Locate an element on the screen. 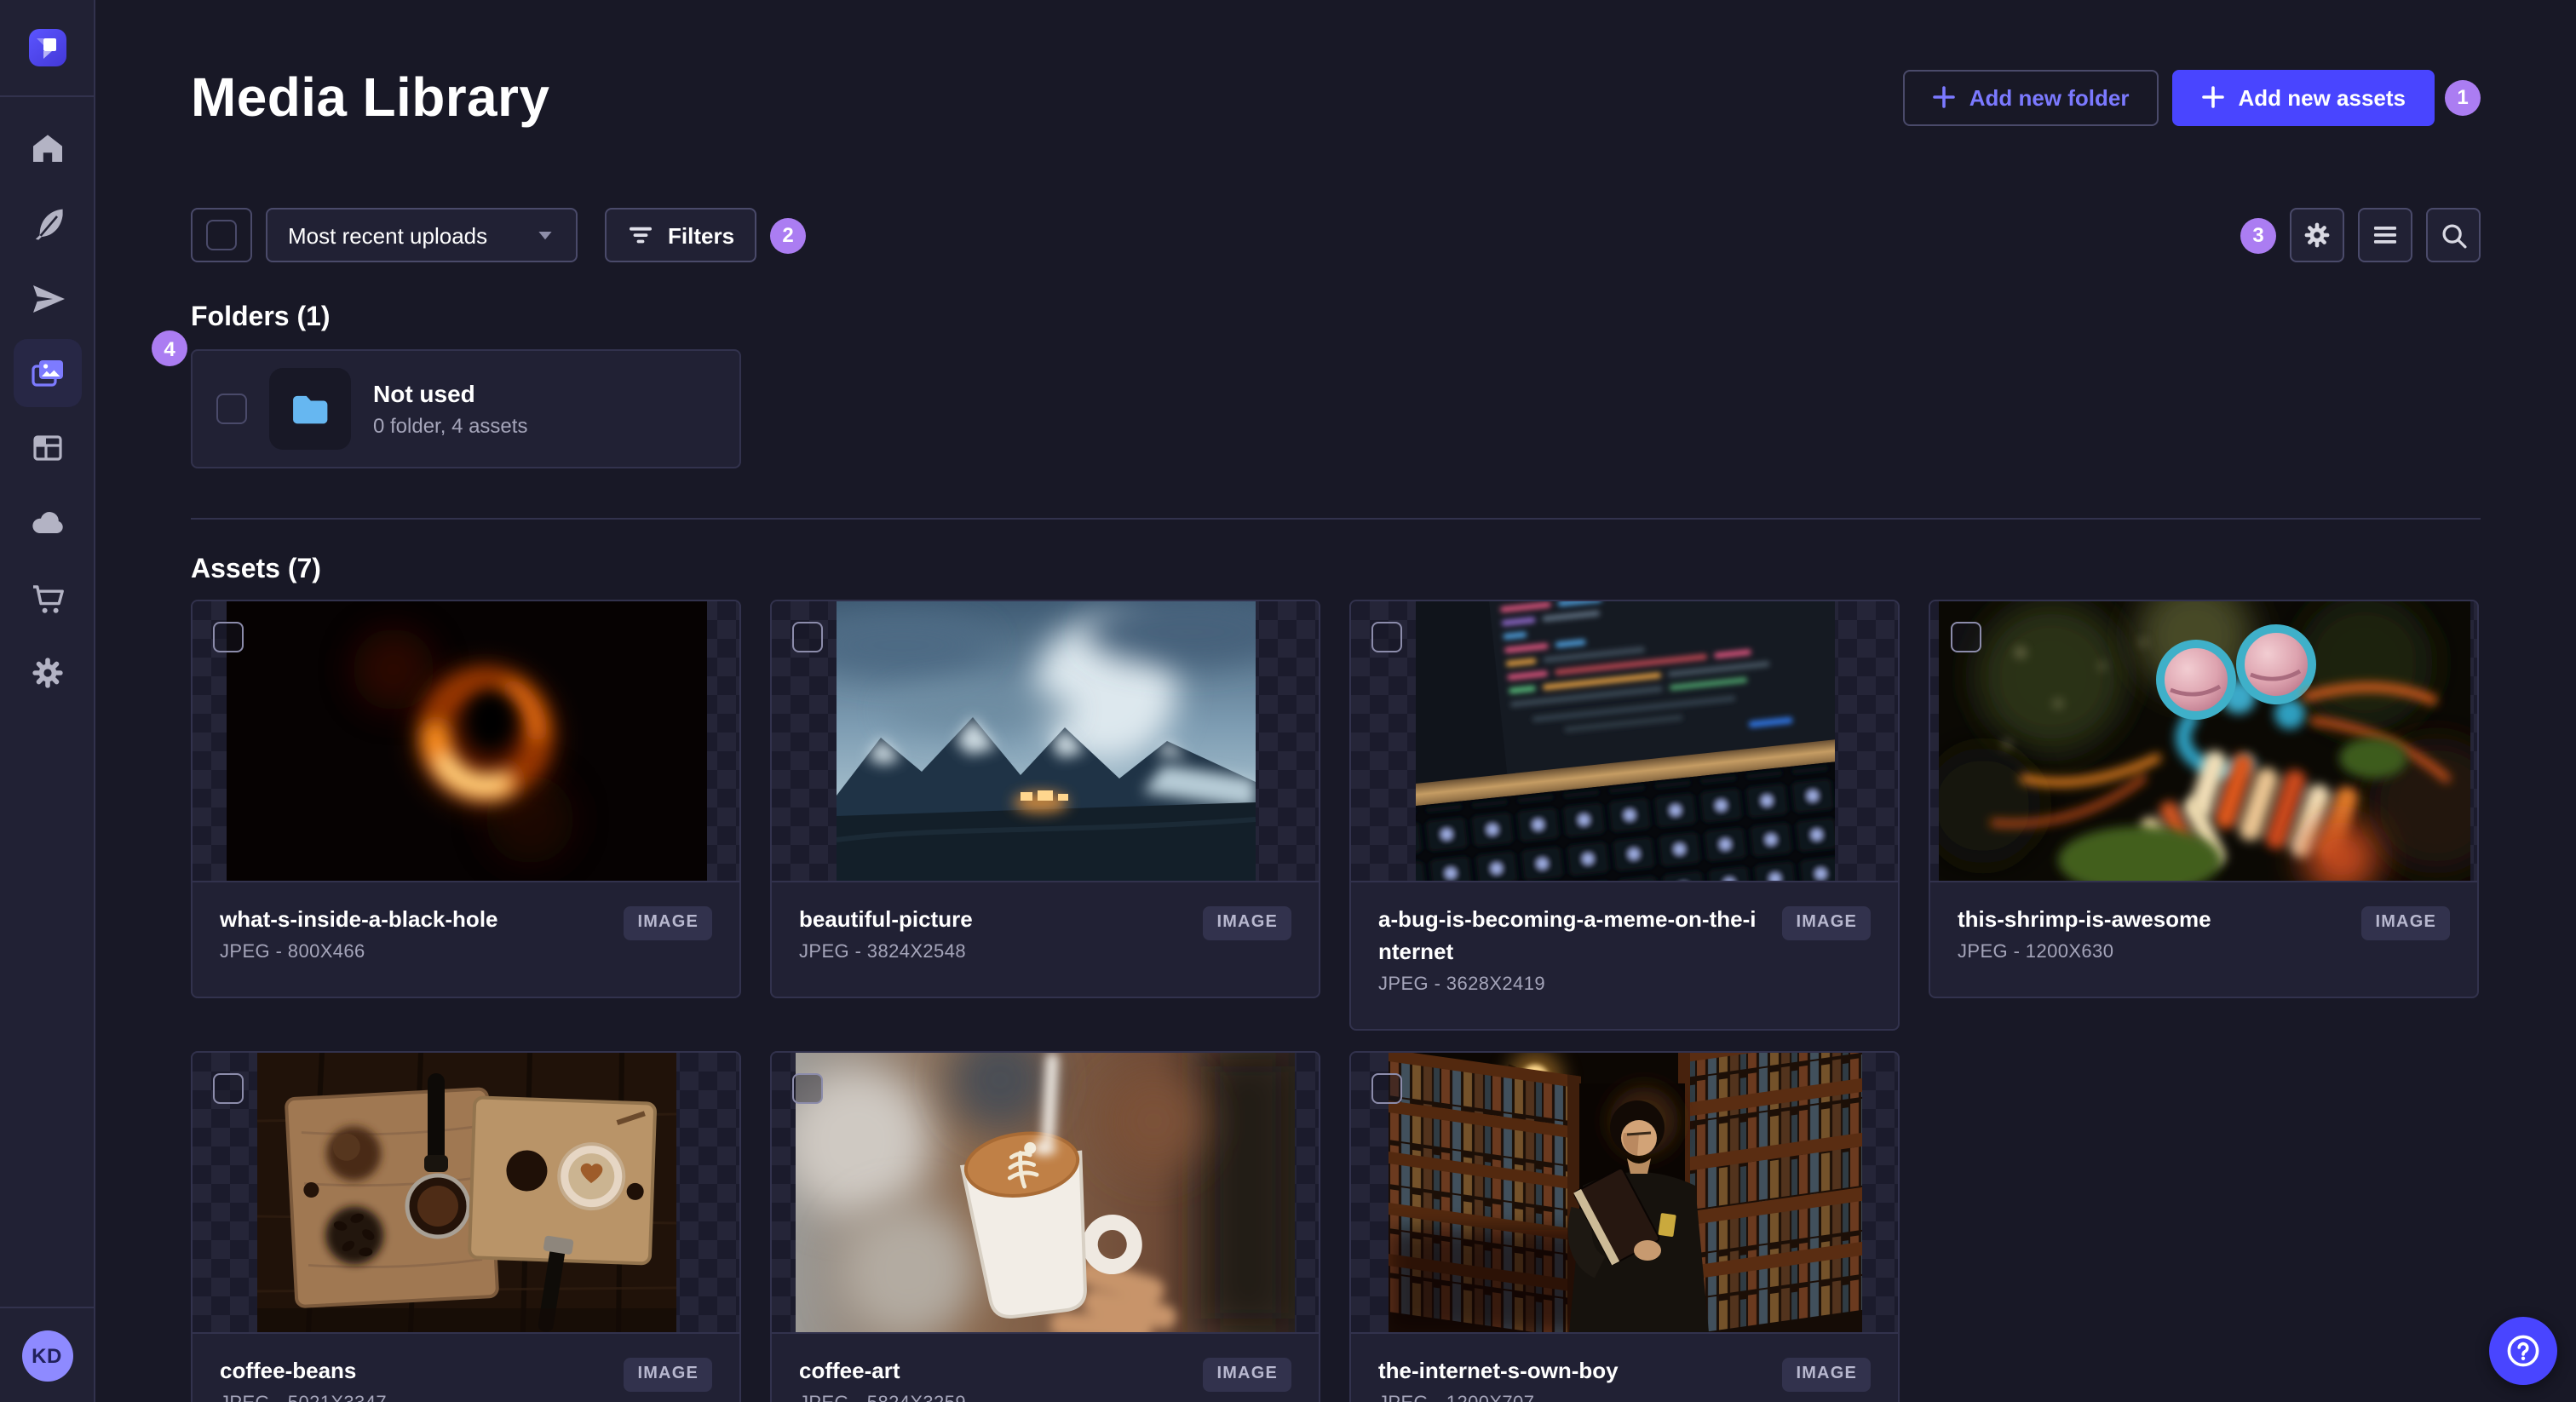 This screenshot has height=1402, width=2576. folder-icon is located at coordinates (311, 409).